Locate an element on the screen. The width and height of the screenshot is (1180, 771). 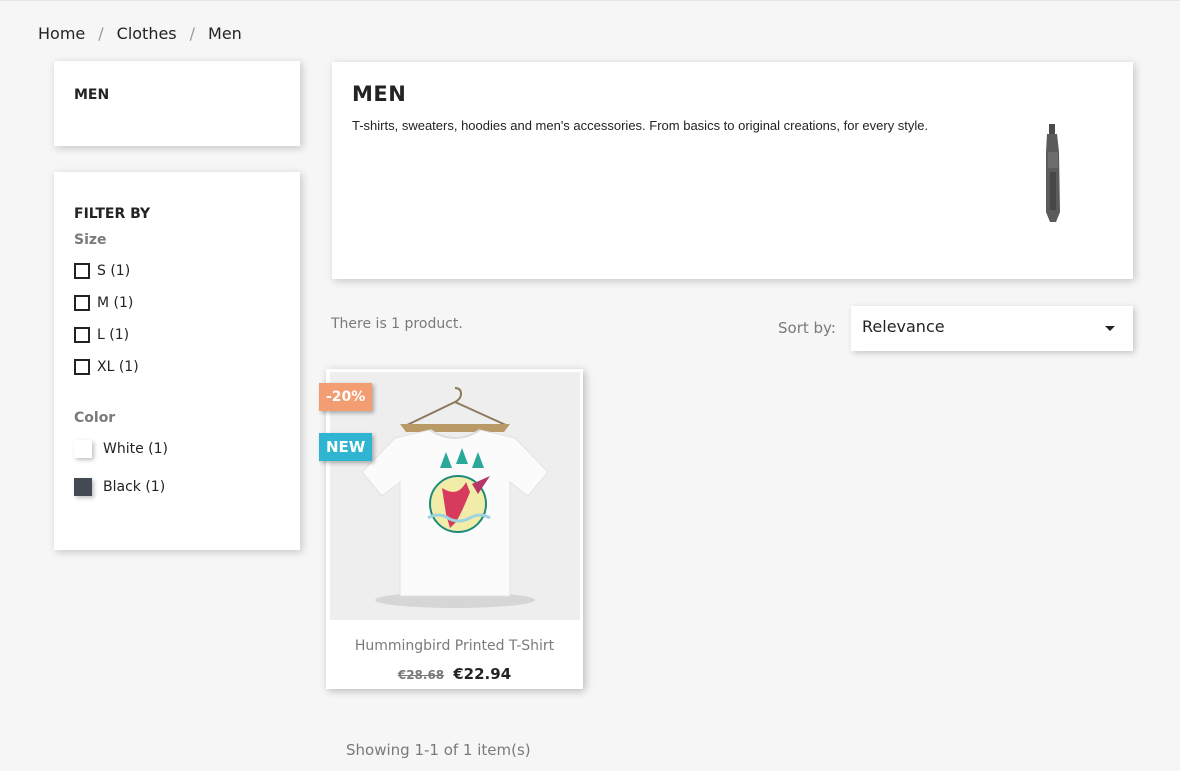
color-filter-black: Black (1) is located at coordinates (119, 487).